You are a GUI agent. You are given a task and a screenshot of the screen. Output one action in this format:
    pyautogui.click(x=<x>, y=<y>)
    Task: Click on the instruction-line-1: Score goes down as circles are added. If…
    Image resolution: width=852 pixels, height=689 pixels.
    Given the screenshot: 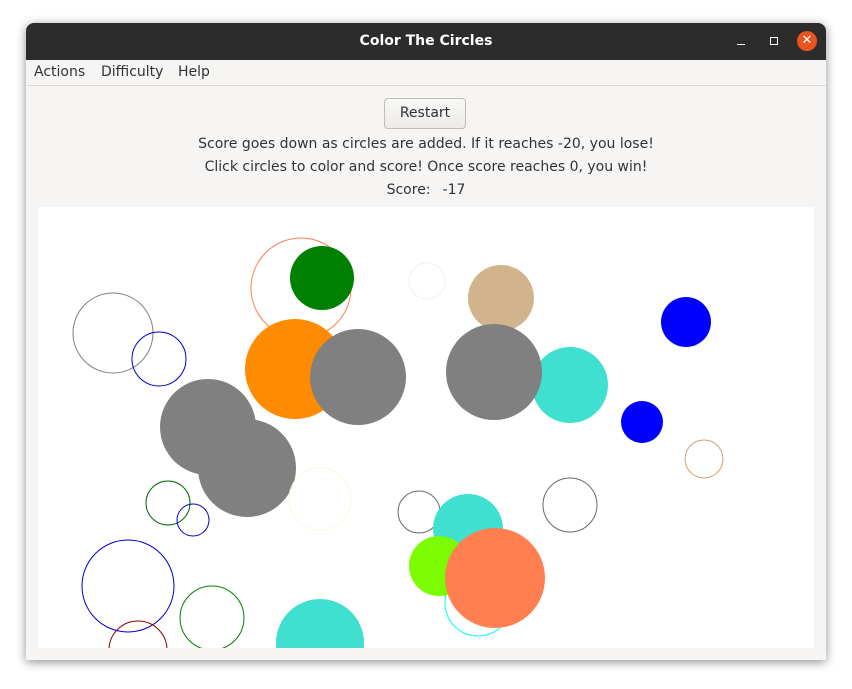 What is the action you would take?
    pyautogui.click(x=426, y=144)
    